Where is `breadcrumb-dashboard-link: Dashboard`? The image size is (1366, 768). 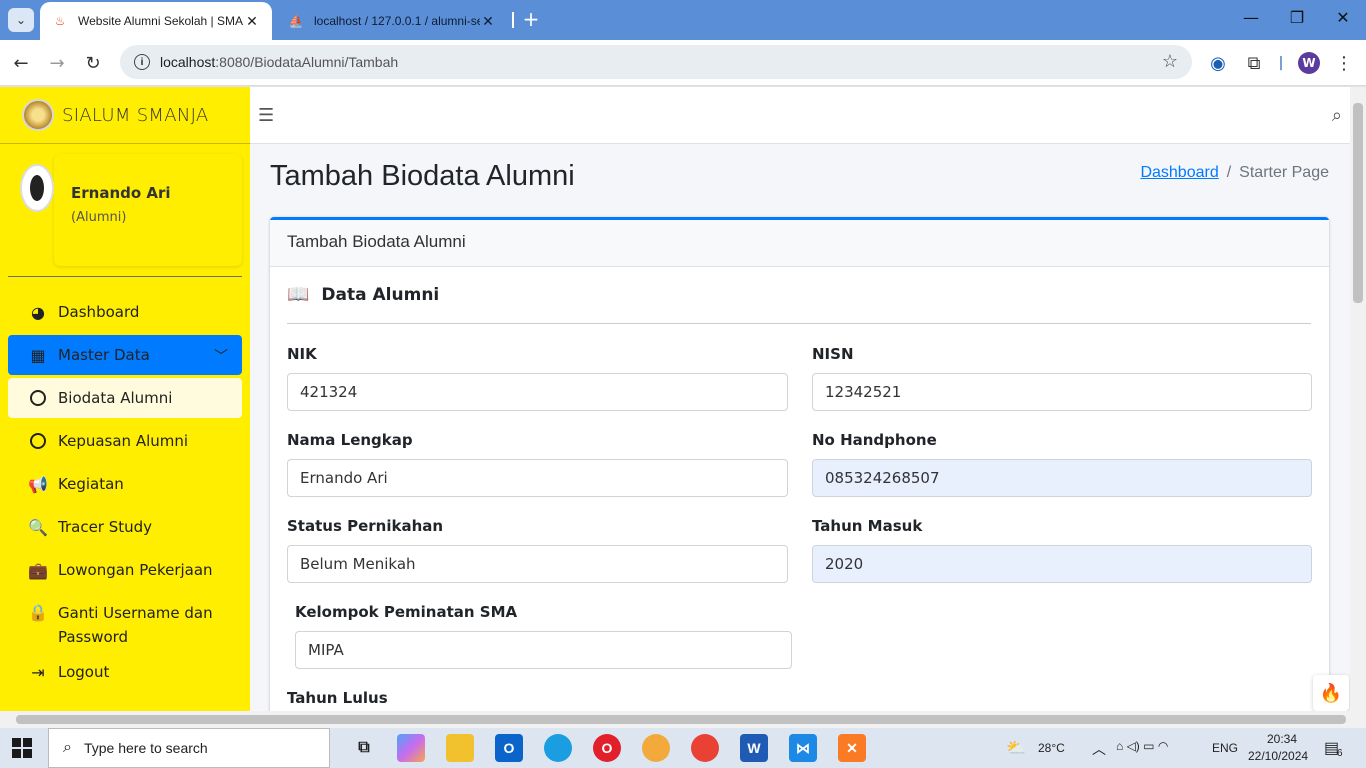
breadcrumb-dashboard-link: Dashboard is located at coordinates (1179, 172).